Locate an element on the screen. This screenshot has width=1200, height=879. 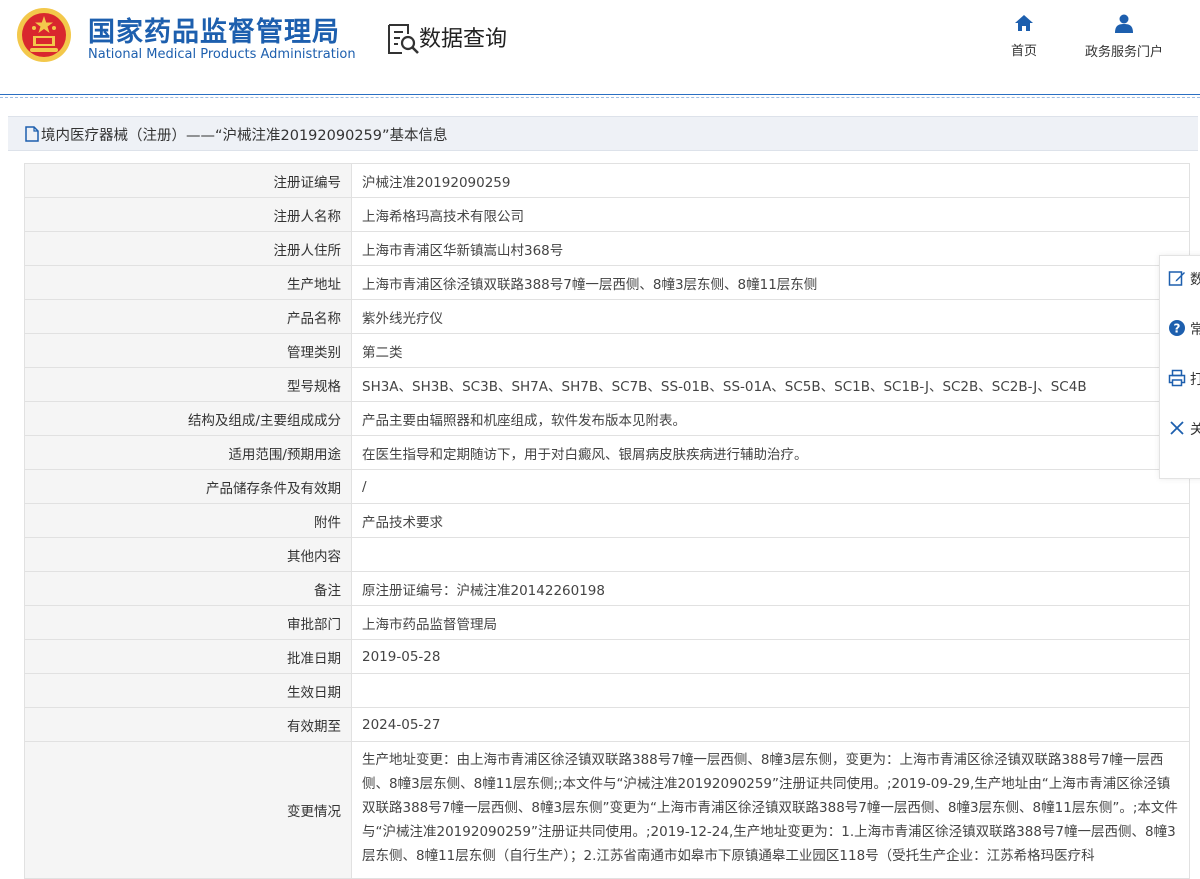
field-label: 型号规格 is located at coordinates (188, 384).